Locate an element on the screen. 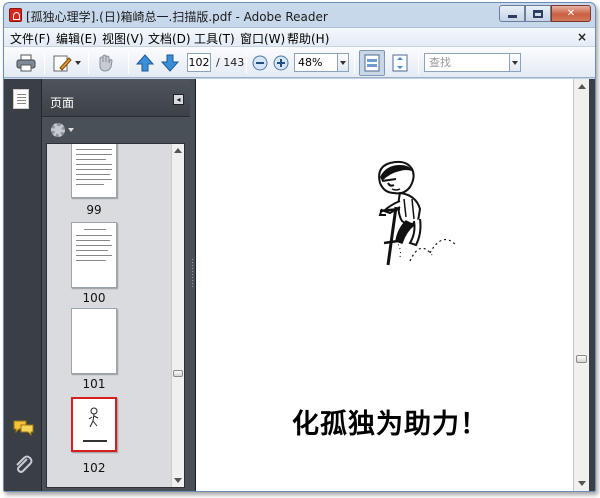  comment-icon is located at coordinates (23, 428).